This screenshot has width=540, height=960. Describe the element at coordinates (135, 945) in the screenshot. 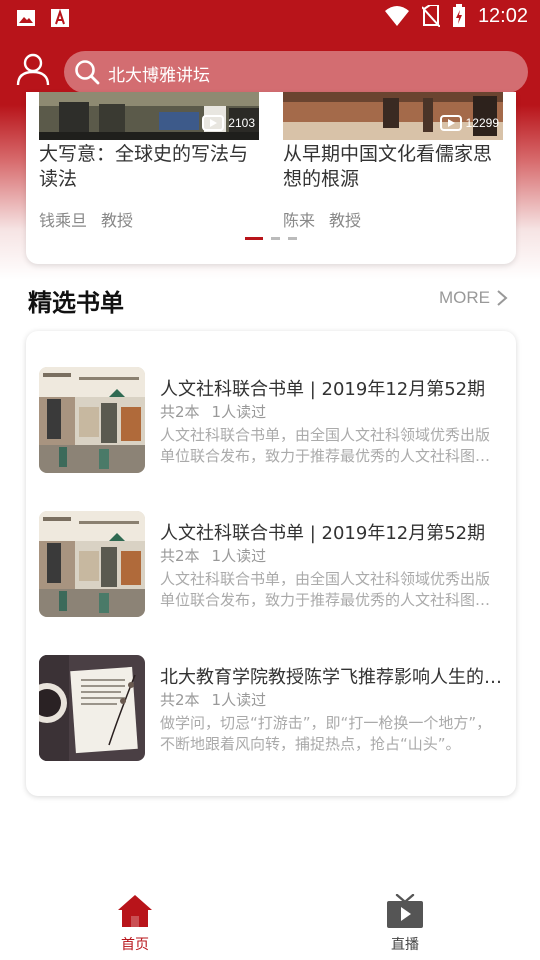

I see `nav-label-home: 首页` at that location.